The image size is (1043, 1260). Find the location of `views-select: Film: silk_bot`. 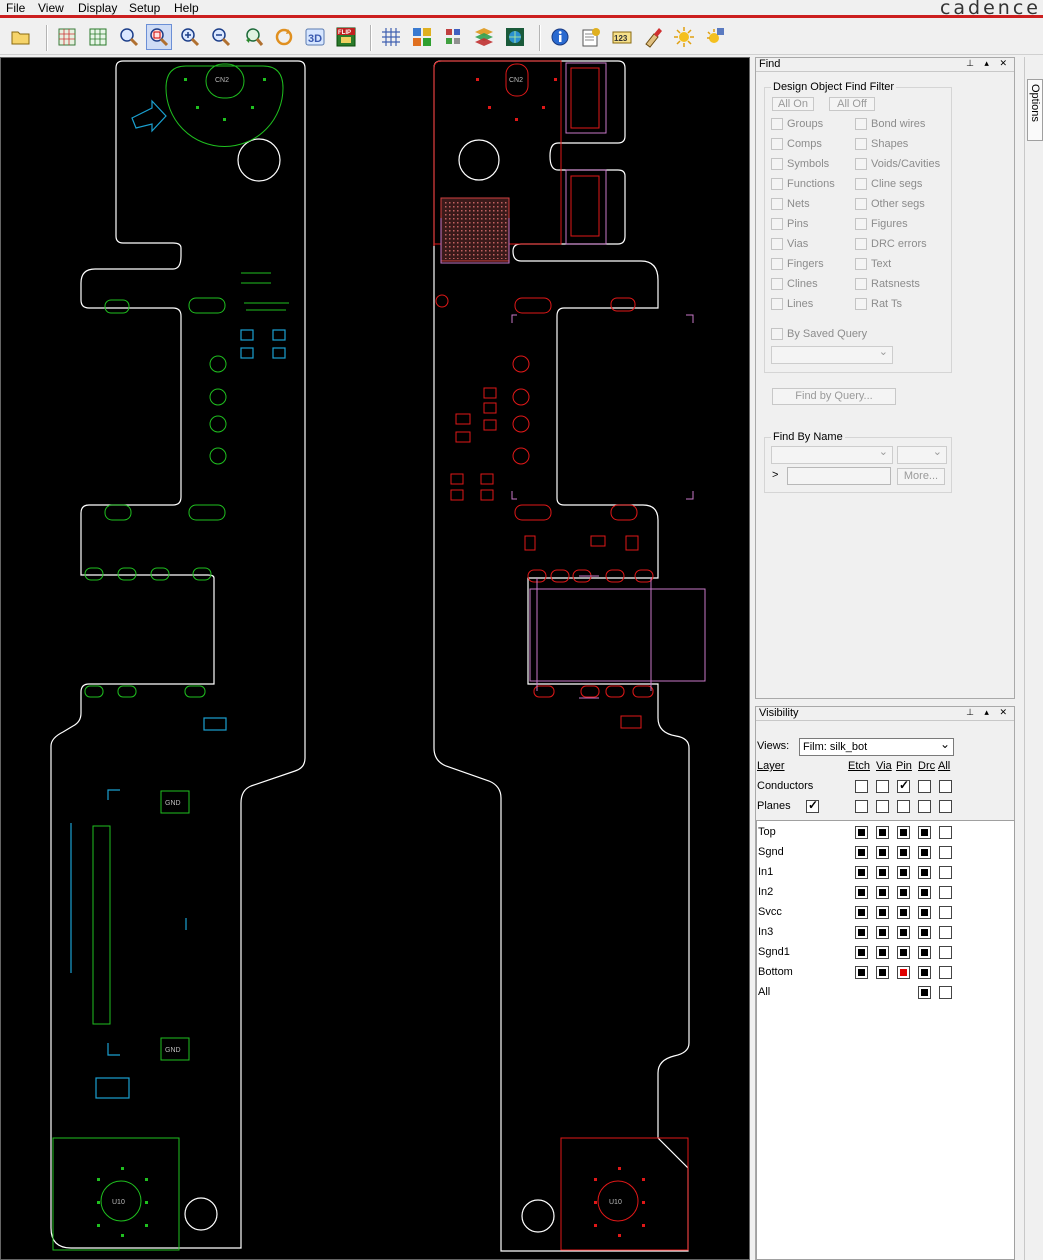

views-select: Film: silk_bot is located at coordinates (876, 746).